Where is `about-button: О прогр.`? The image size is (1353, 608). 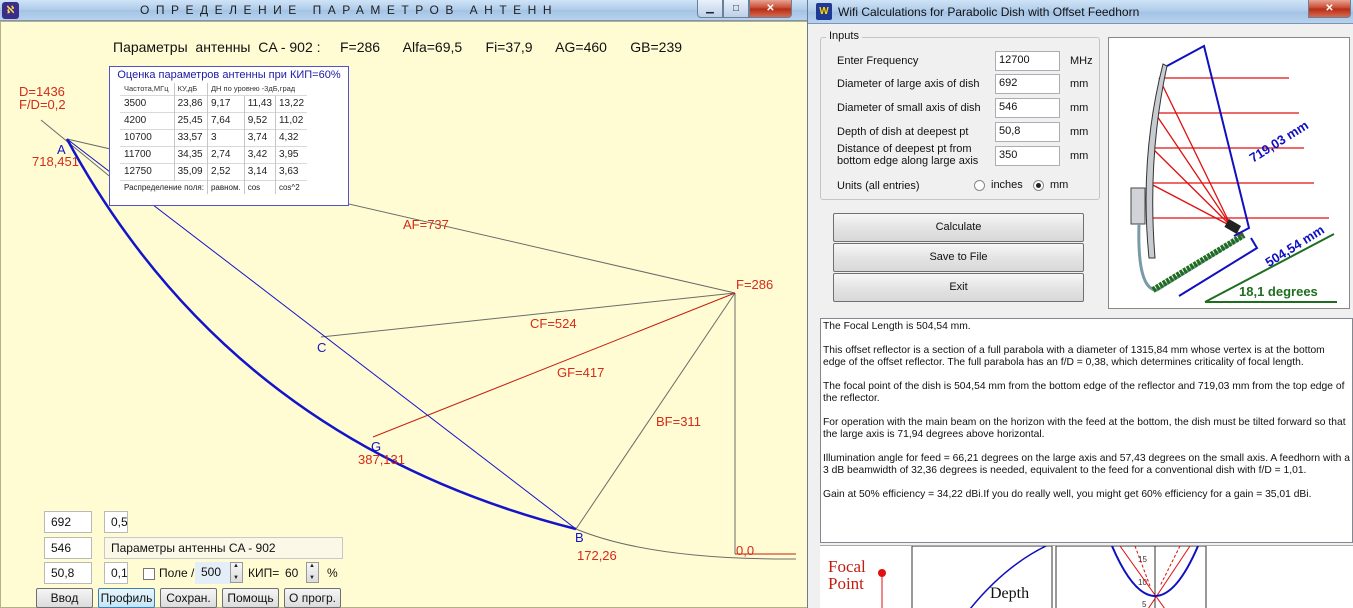
about-button: О прогр. is located at coordinates (312, 598).